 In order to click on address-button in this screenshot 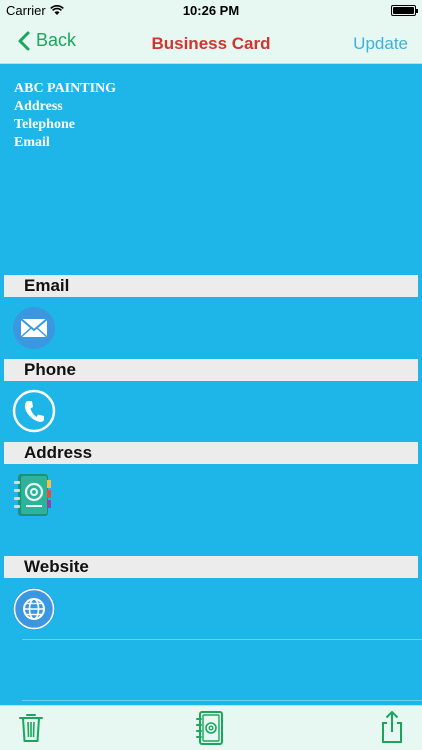, I will do `click(32, 497)`.